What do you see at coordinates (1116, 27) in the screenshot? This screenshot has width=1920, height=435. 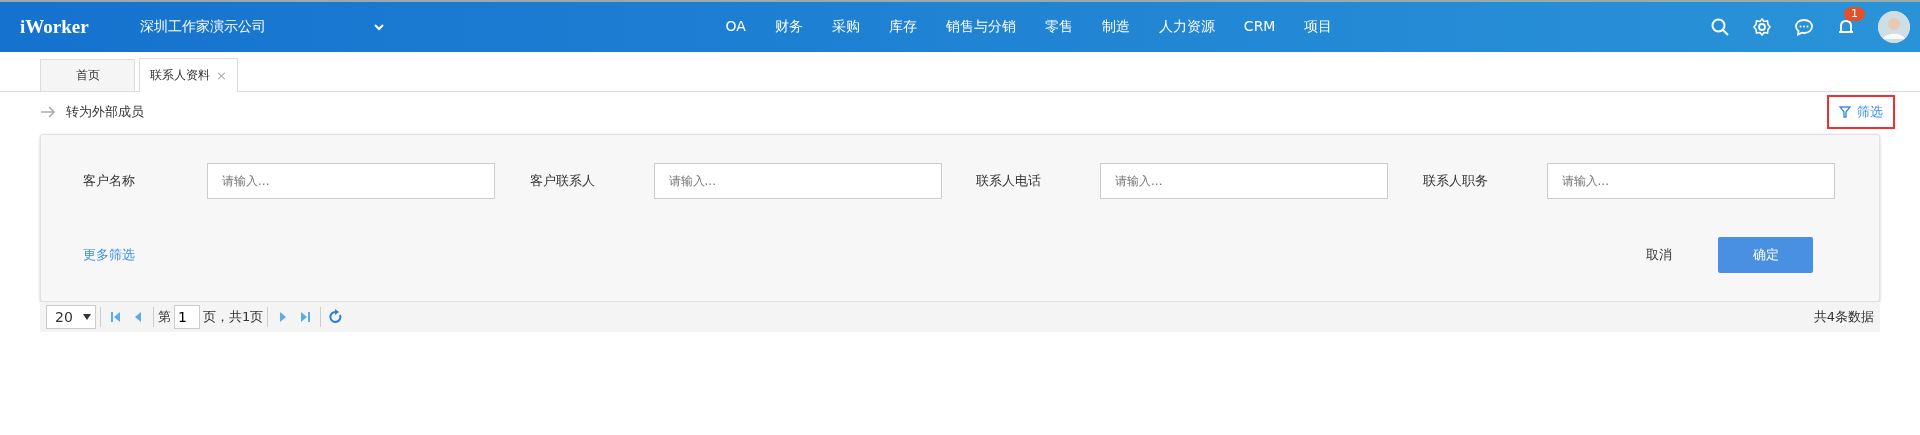 I see `nav-item: 制造` at bounding box center [1116, 27].